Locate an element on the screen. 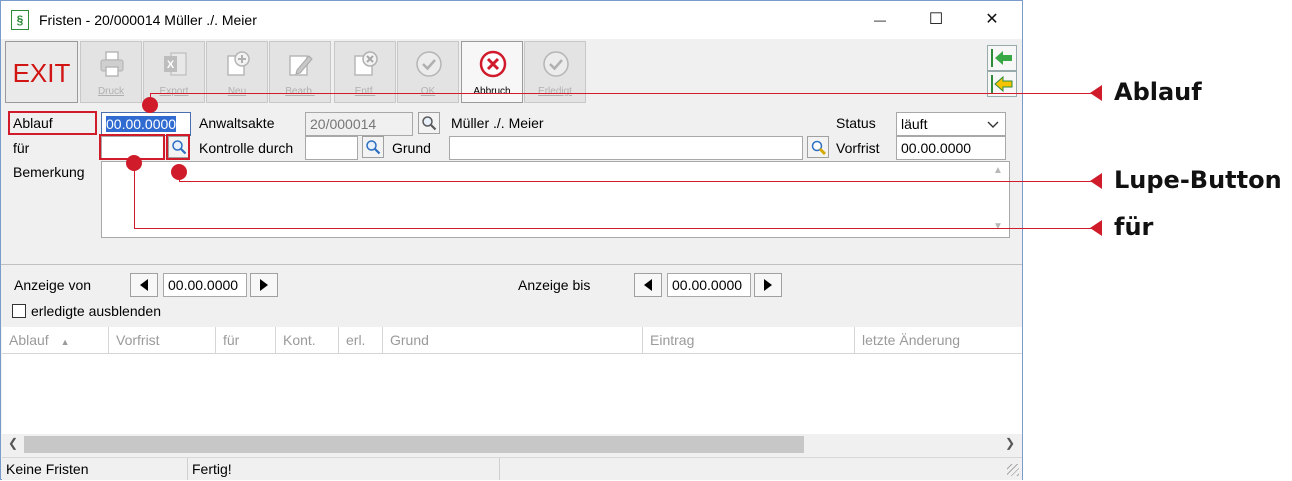 The image size is (1292, 481). erledigte-label: erledigte ausblenden is located at coordinates (96, 311).